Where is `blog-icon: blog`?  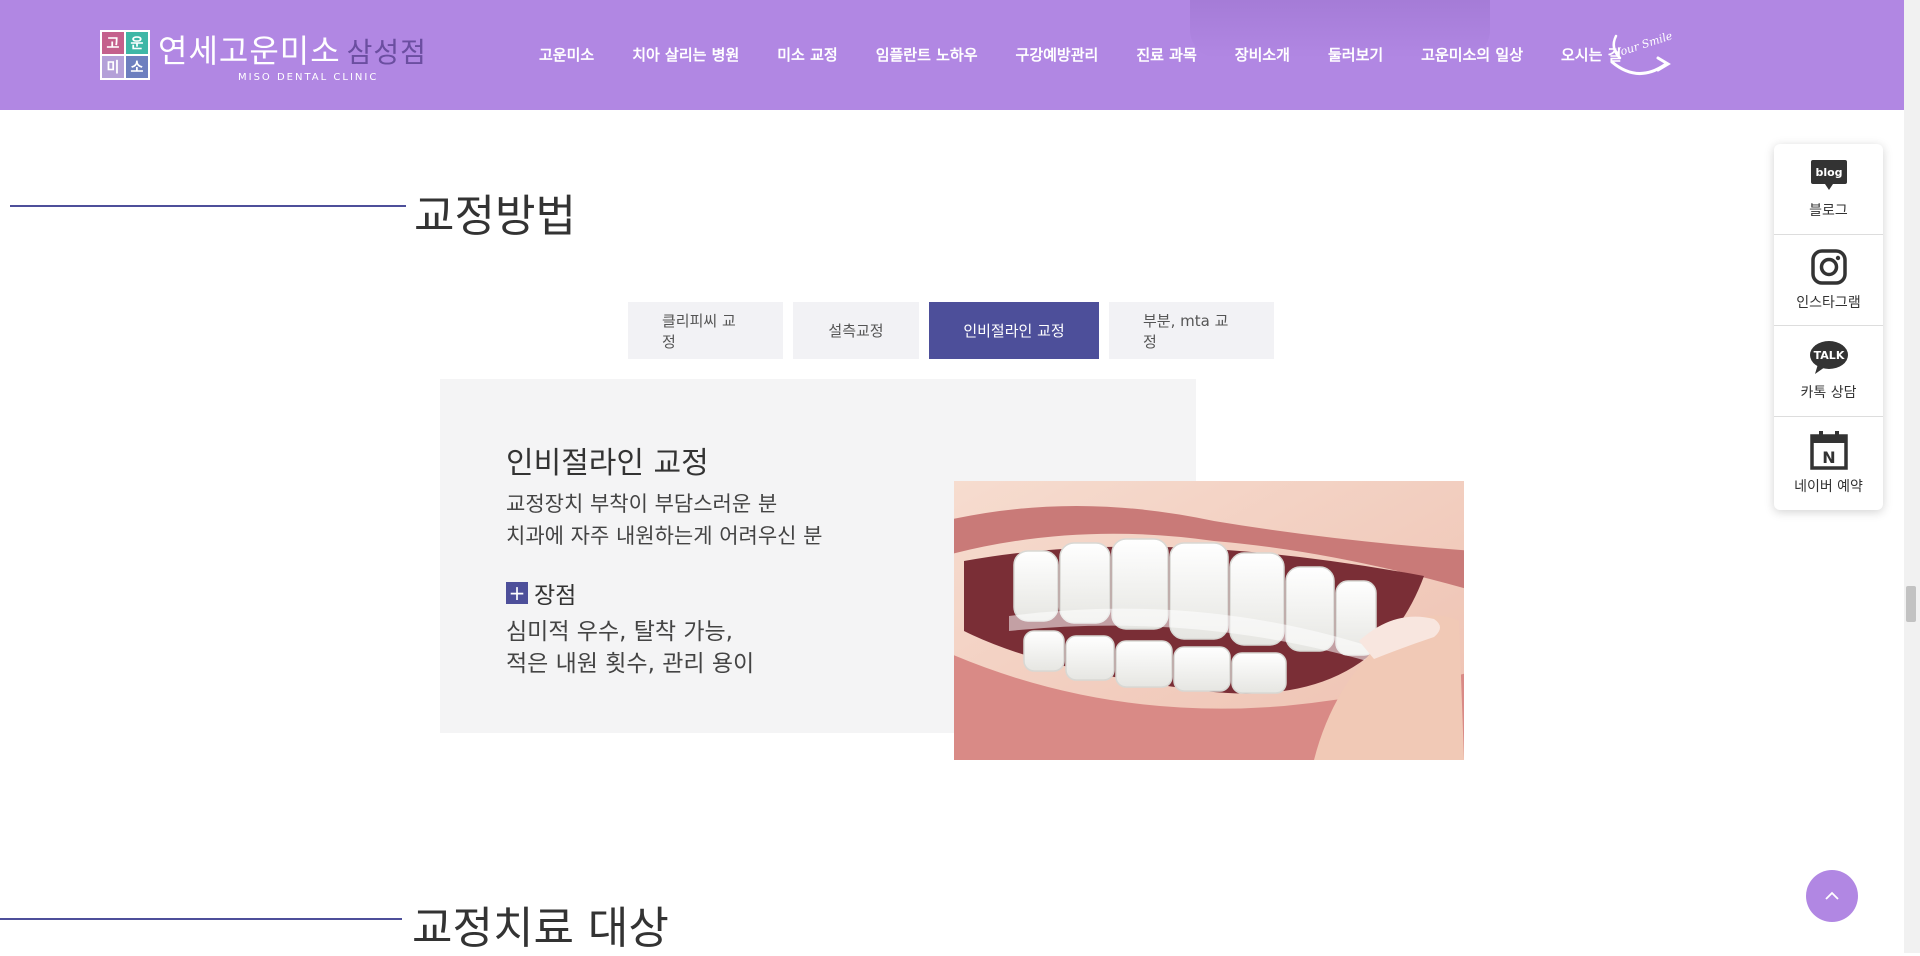 blog-icon: blog is located at coordinates (1828, 175).